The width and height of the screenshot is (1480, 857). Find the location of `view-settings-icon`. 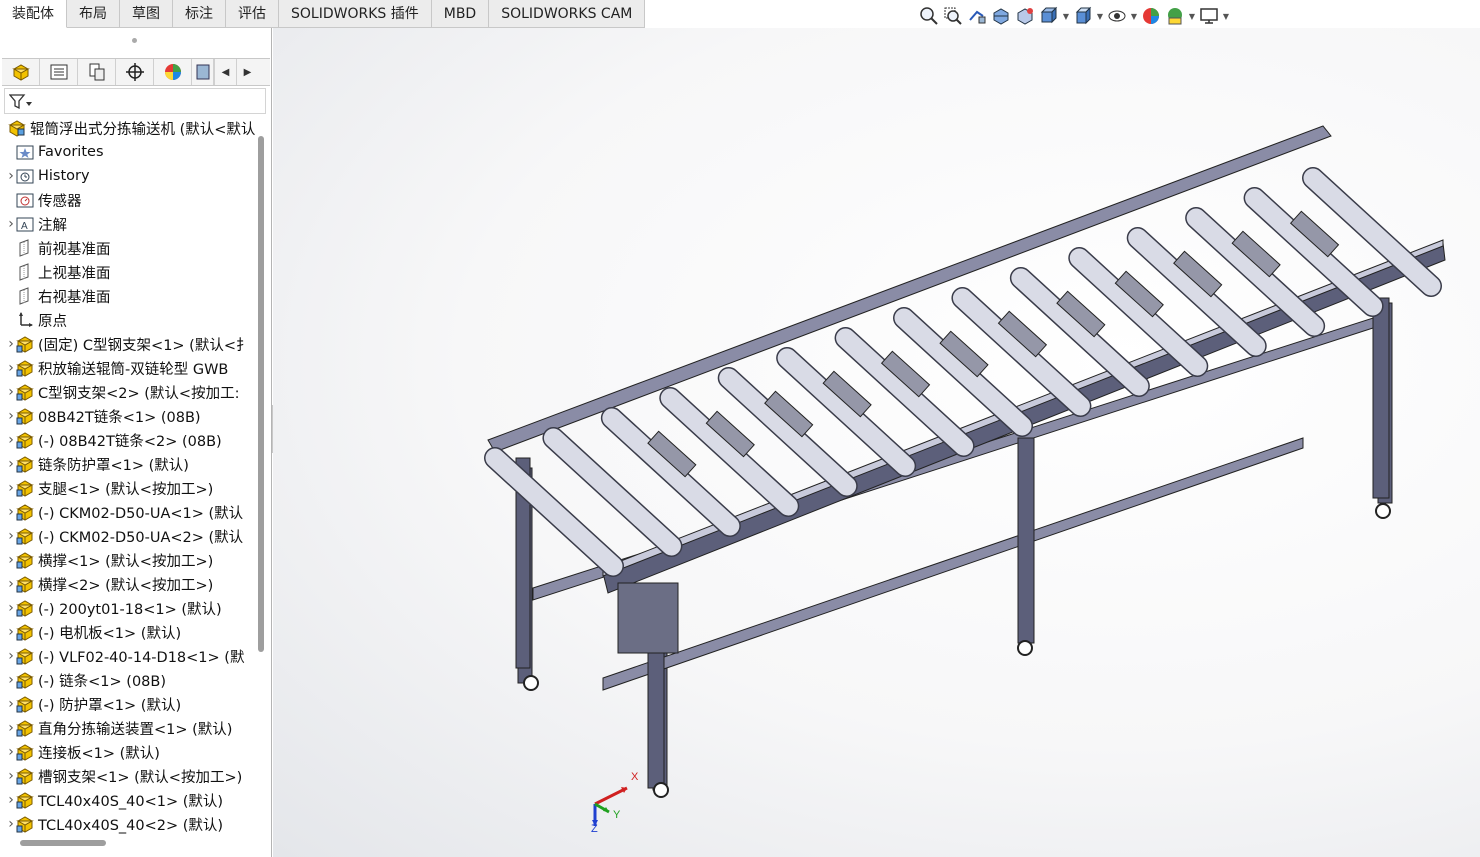

view-settings-icon is located at coordinates (1209, 16).